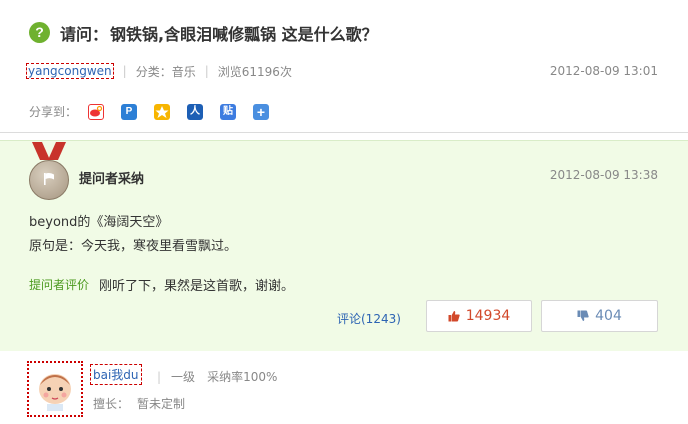  I want to click on downvote-count: 404, so click(608, 316).